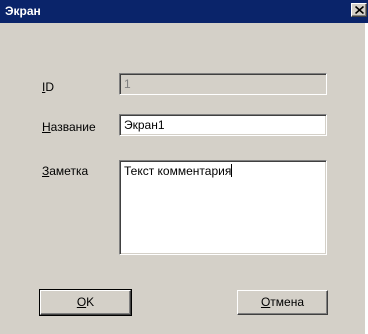 The width and height of the screenshot is (368, 334). What do you see at coordinates (23, 11) in the screenshot?
I see `window-title: Экран` at bounding box center [23, 11].